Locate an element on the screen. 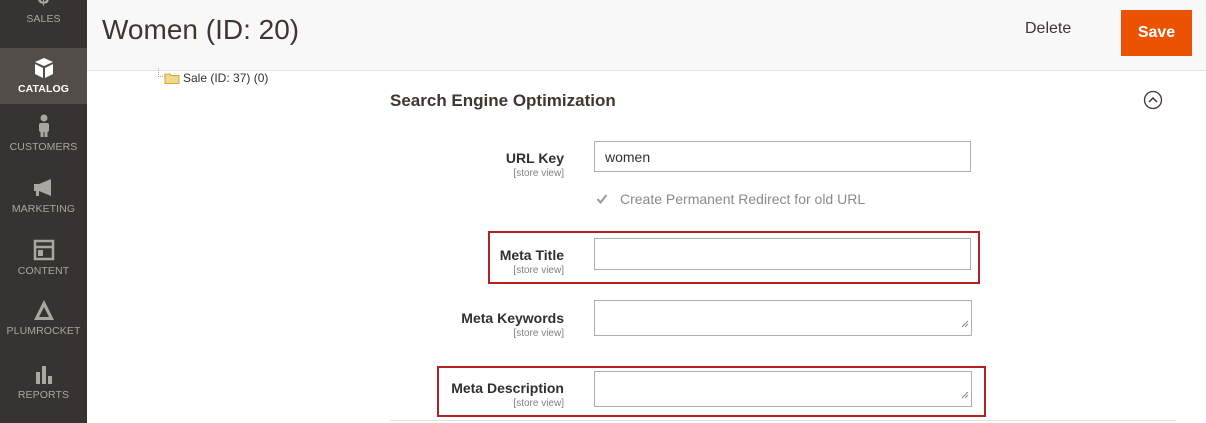 This screenshot has height=423, width=1206. url-key-scope: [store view] is located at coordinates (538, 173).